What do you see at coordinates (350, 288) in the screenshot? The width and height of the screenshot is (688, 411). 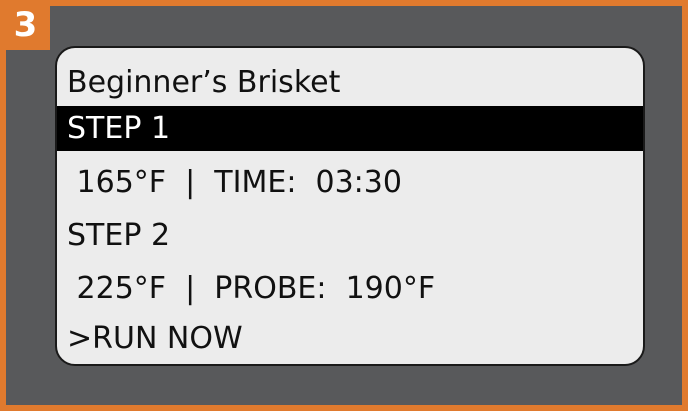 I see `step-2-settings: 225°F | PROBE: 190°F` at bounding box center [350, 288].